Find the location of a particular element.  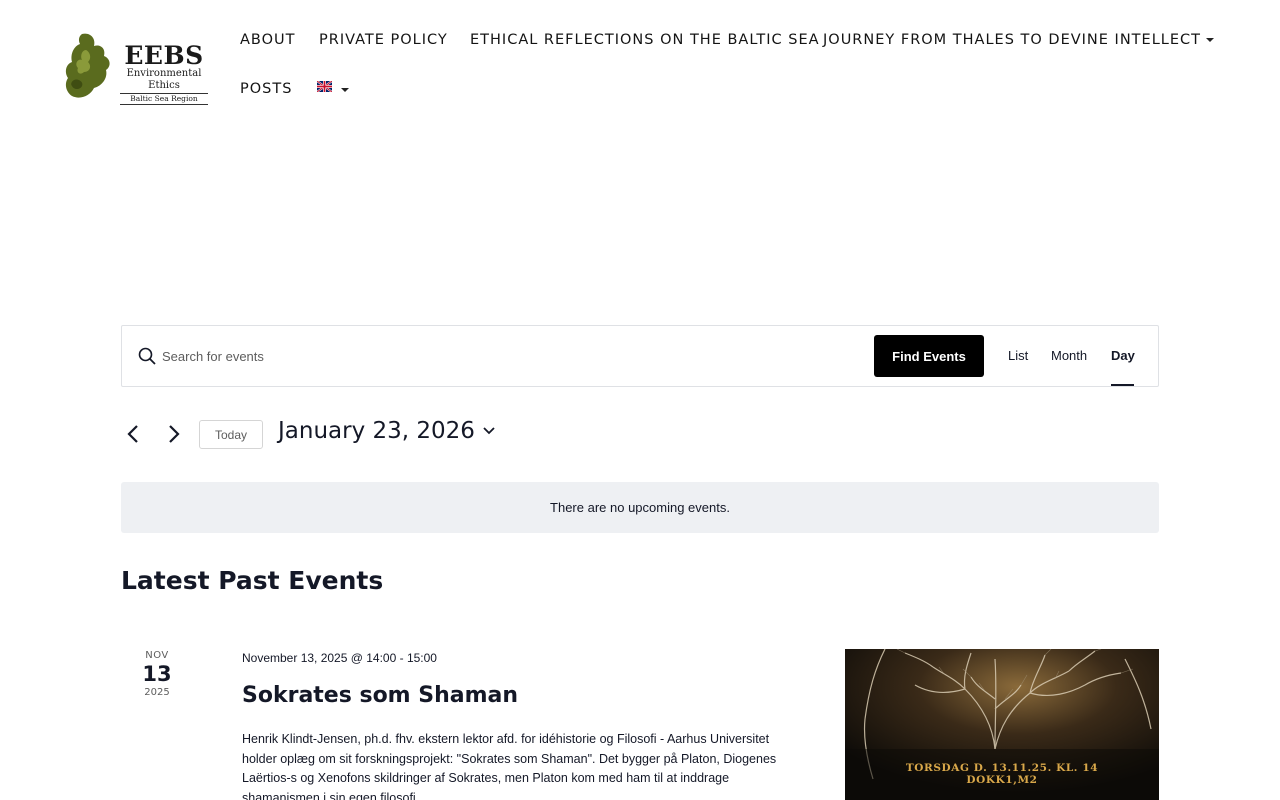

nav-item-posts: POSTS is located at coordinates (266, 89).